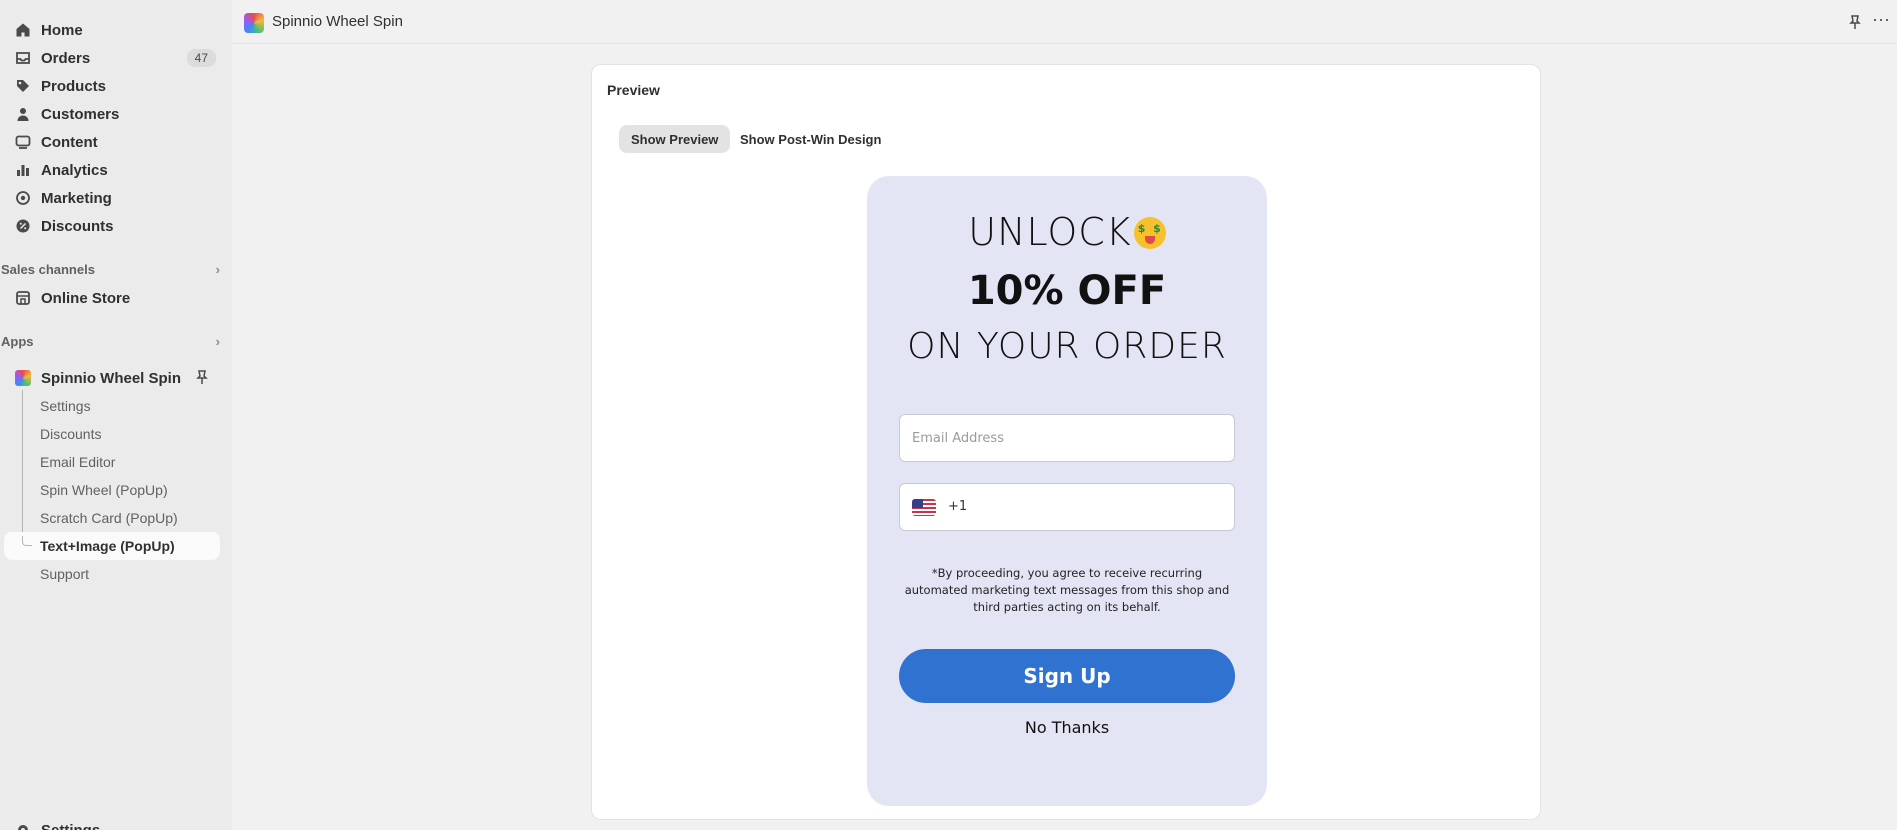 This screenshot has height=830, width=1897. I want to click on phone-field: +1, so click(1067, 507).